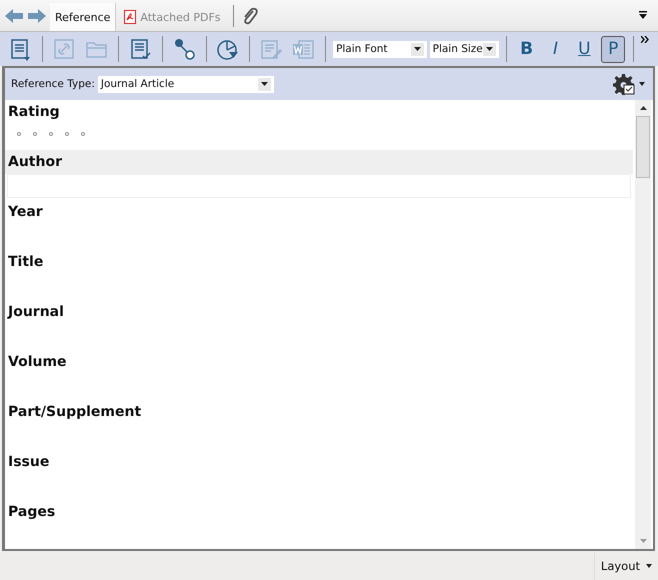  Describe the element at coordinates (380, 49) in the screenshot. I see `font-select: Plain Font` at that location.